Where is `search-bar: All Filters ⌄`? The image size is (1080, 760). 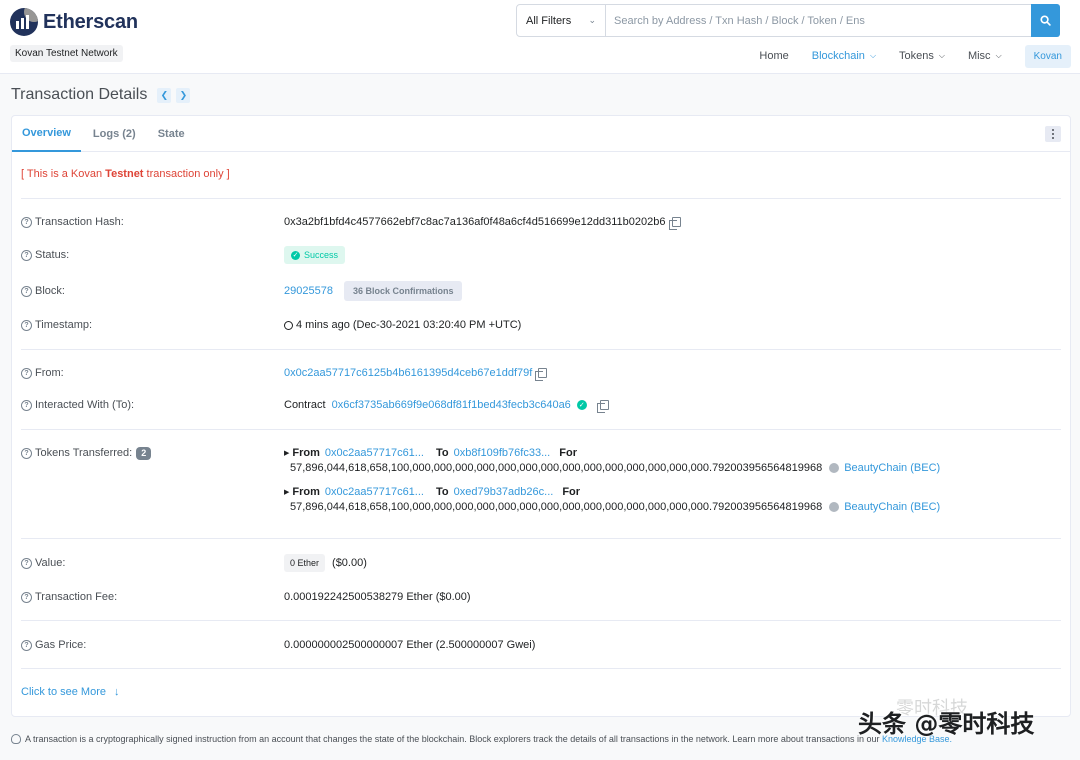
search-bar: All Filters ⌄ is located at coordinates (788, 20).